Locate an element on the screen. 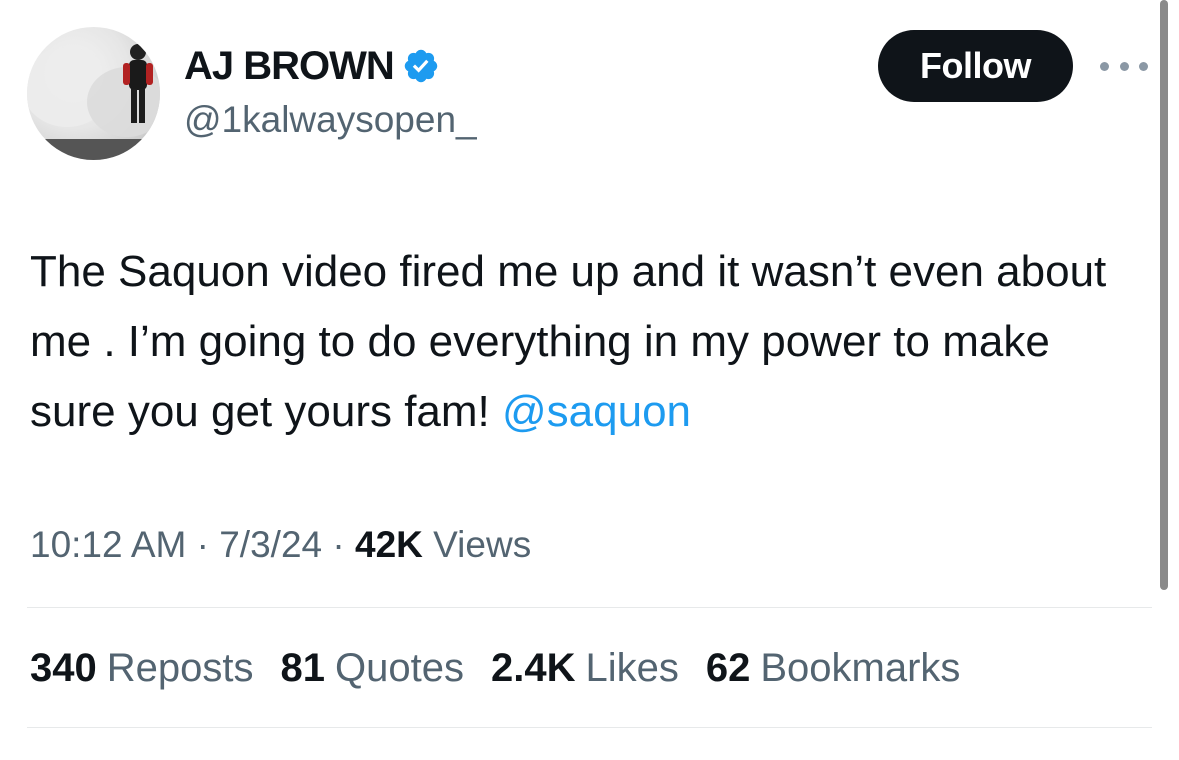 This screenshot has width=1179, height=760. views-label: Views is located at coordinates (477, 544).